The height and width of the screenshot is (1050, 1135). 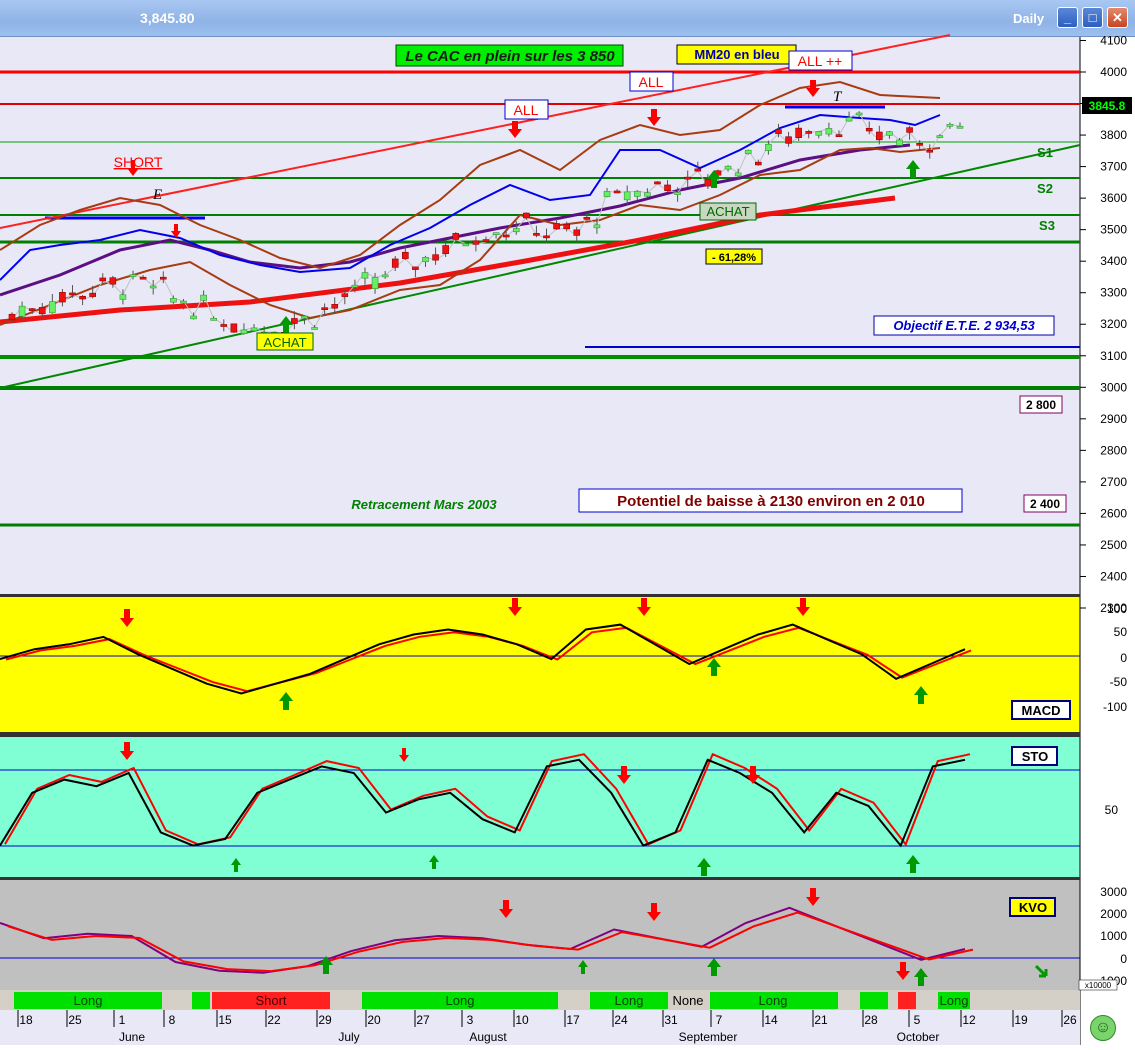 I want to click on macd-tick: 100, so click(x=1117, y=609).